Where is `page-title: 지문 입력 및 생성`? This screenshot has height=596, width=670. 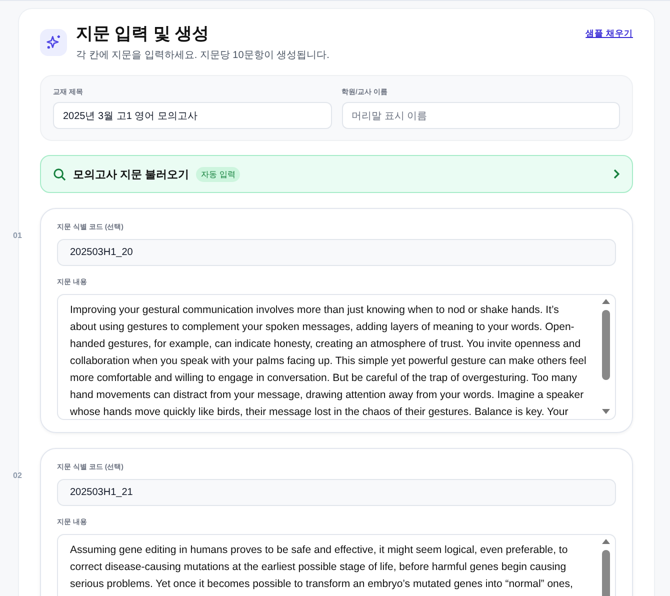 page-title: 지문 입력 및 생성 is located at coordinates (143, 34).